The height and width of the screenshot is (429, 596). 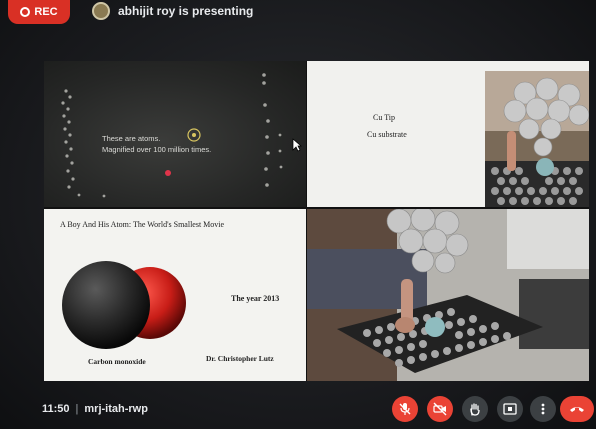 I want to click on camera-off-icon, so click(x=440, y=409).